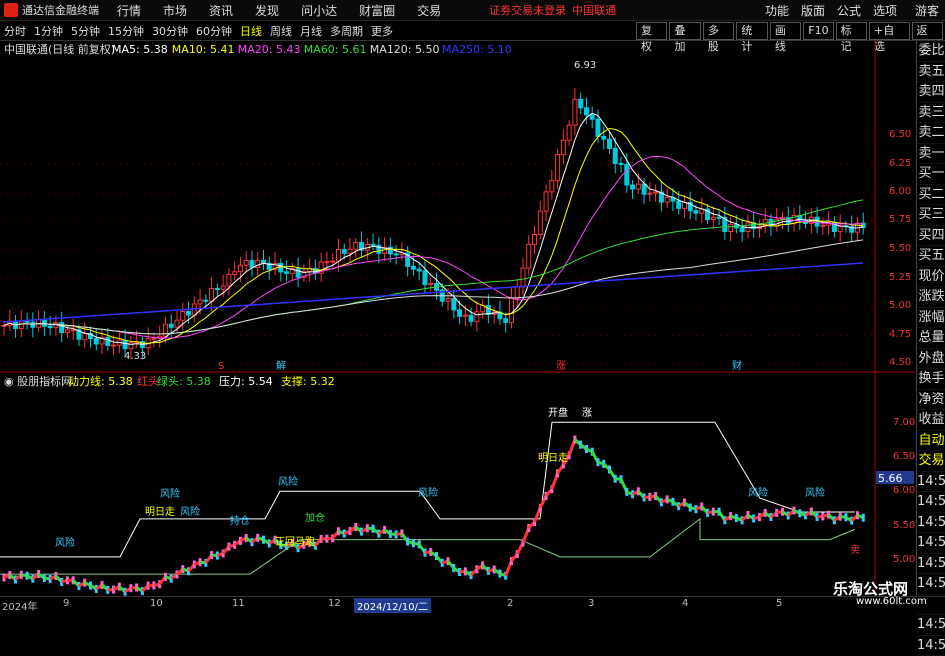 The width and height of the screenshot is (945, 656). Describe the element at coordinates (849, 10) in the screenshot. I see `right-menu-item-2: 公式` at that location.